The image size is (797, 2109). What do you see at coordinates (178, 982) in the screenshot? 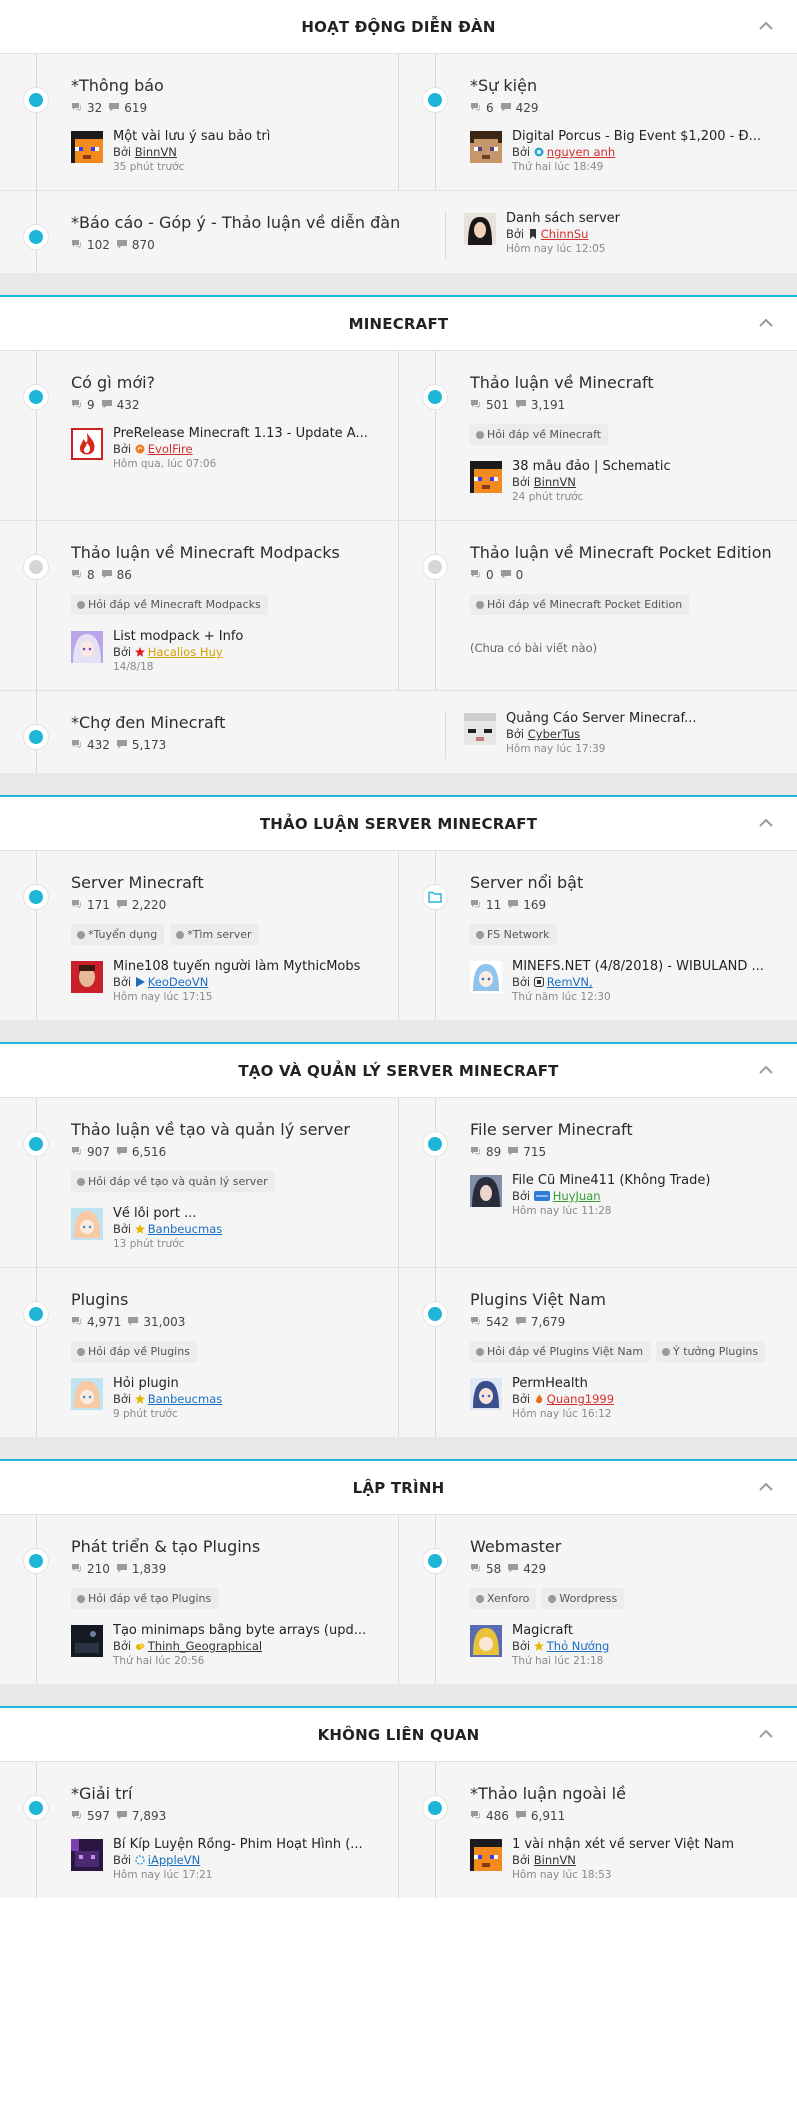
I see `username-link: KeoDeoVN` at bounding box center [178, 982].